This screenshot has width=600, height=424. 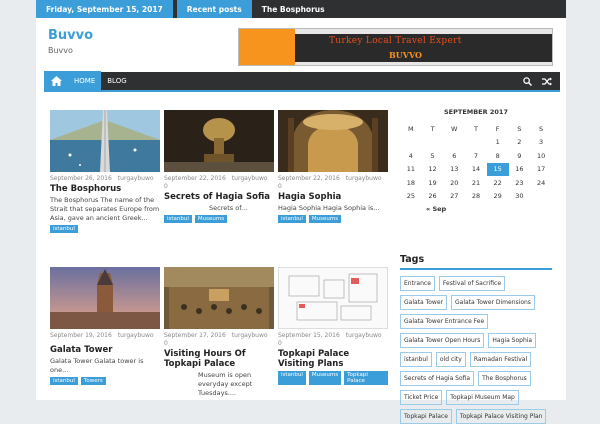 I want to click on tag-cloud-item: istanbul, so click(x=416, y=359).